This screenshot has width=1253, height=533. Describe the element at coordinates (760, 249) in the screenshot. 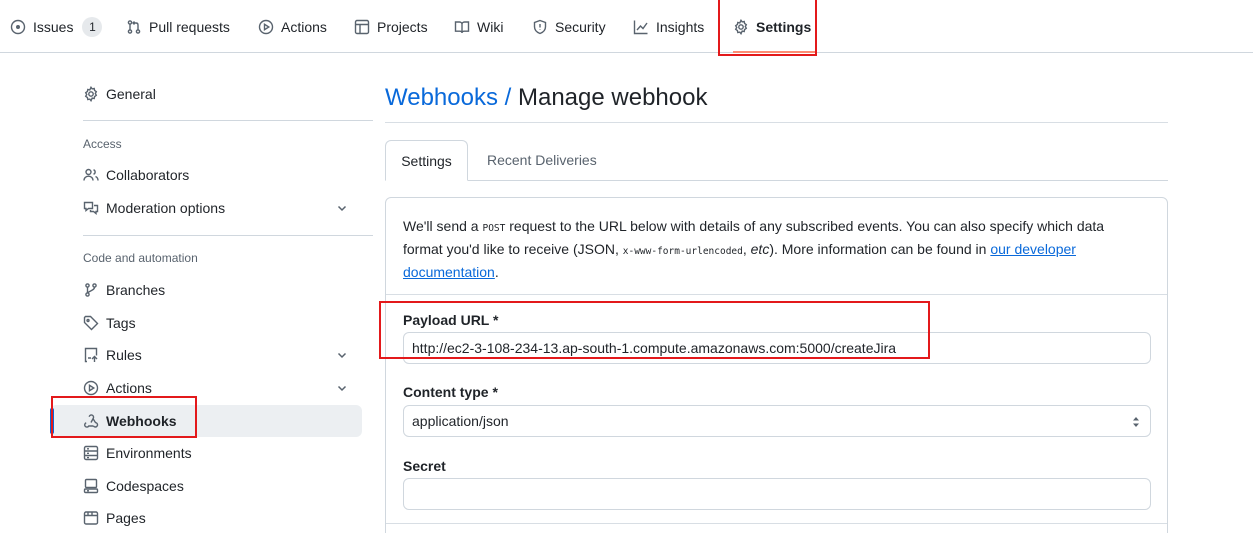

I see `intro-etc: etc` at that location.